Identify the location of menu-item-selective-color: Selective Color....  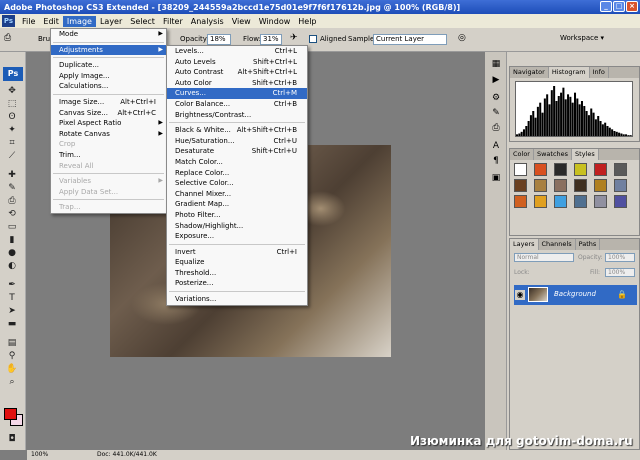
(237, 183).